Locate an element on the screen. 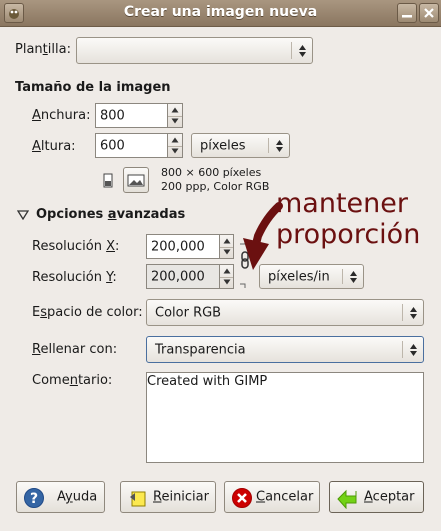 This screenshot has width=441, height=531. height-label: Altura: is located at coordinates (54, 146).